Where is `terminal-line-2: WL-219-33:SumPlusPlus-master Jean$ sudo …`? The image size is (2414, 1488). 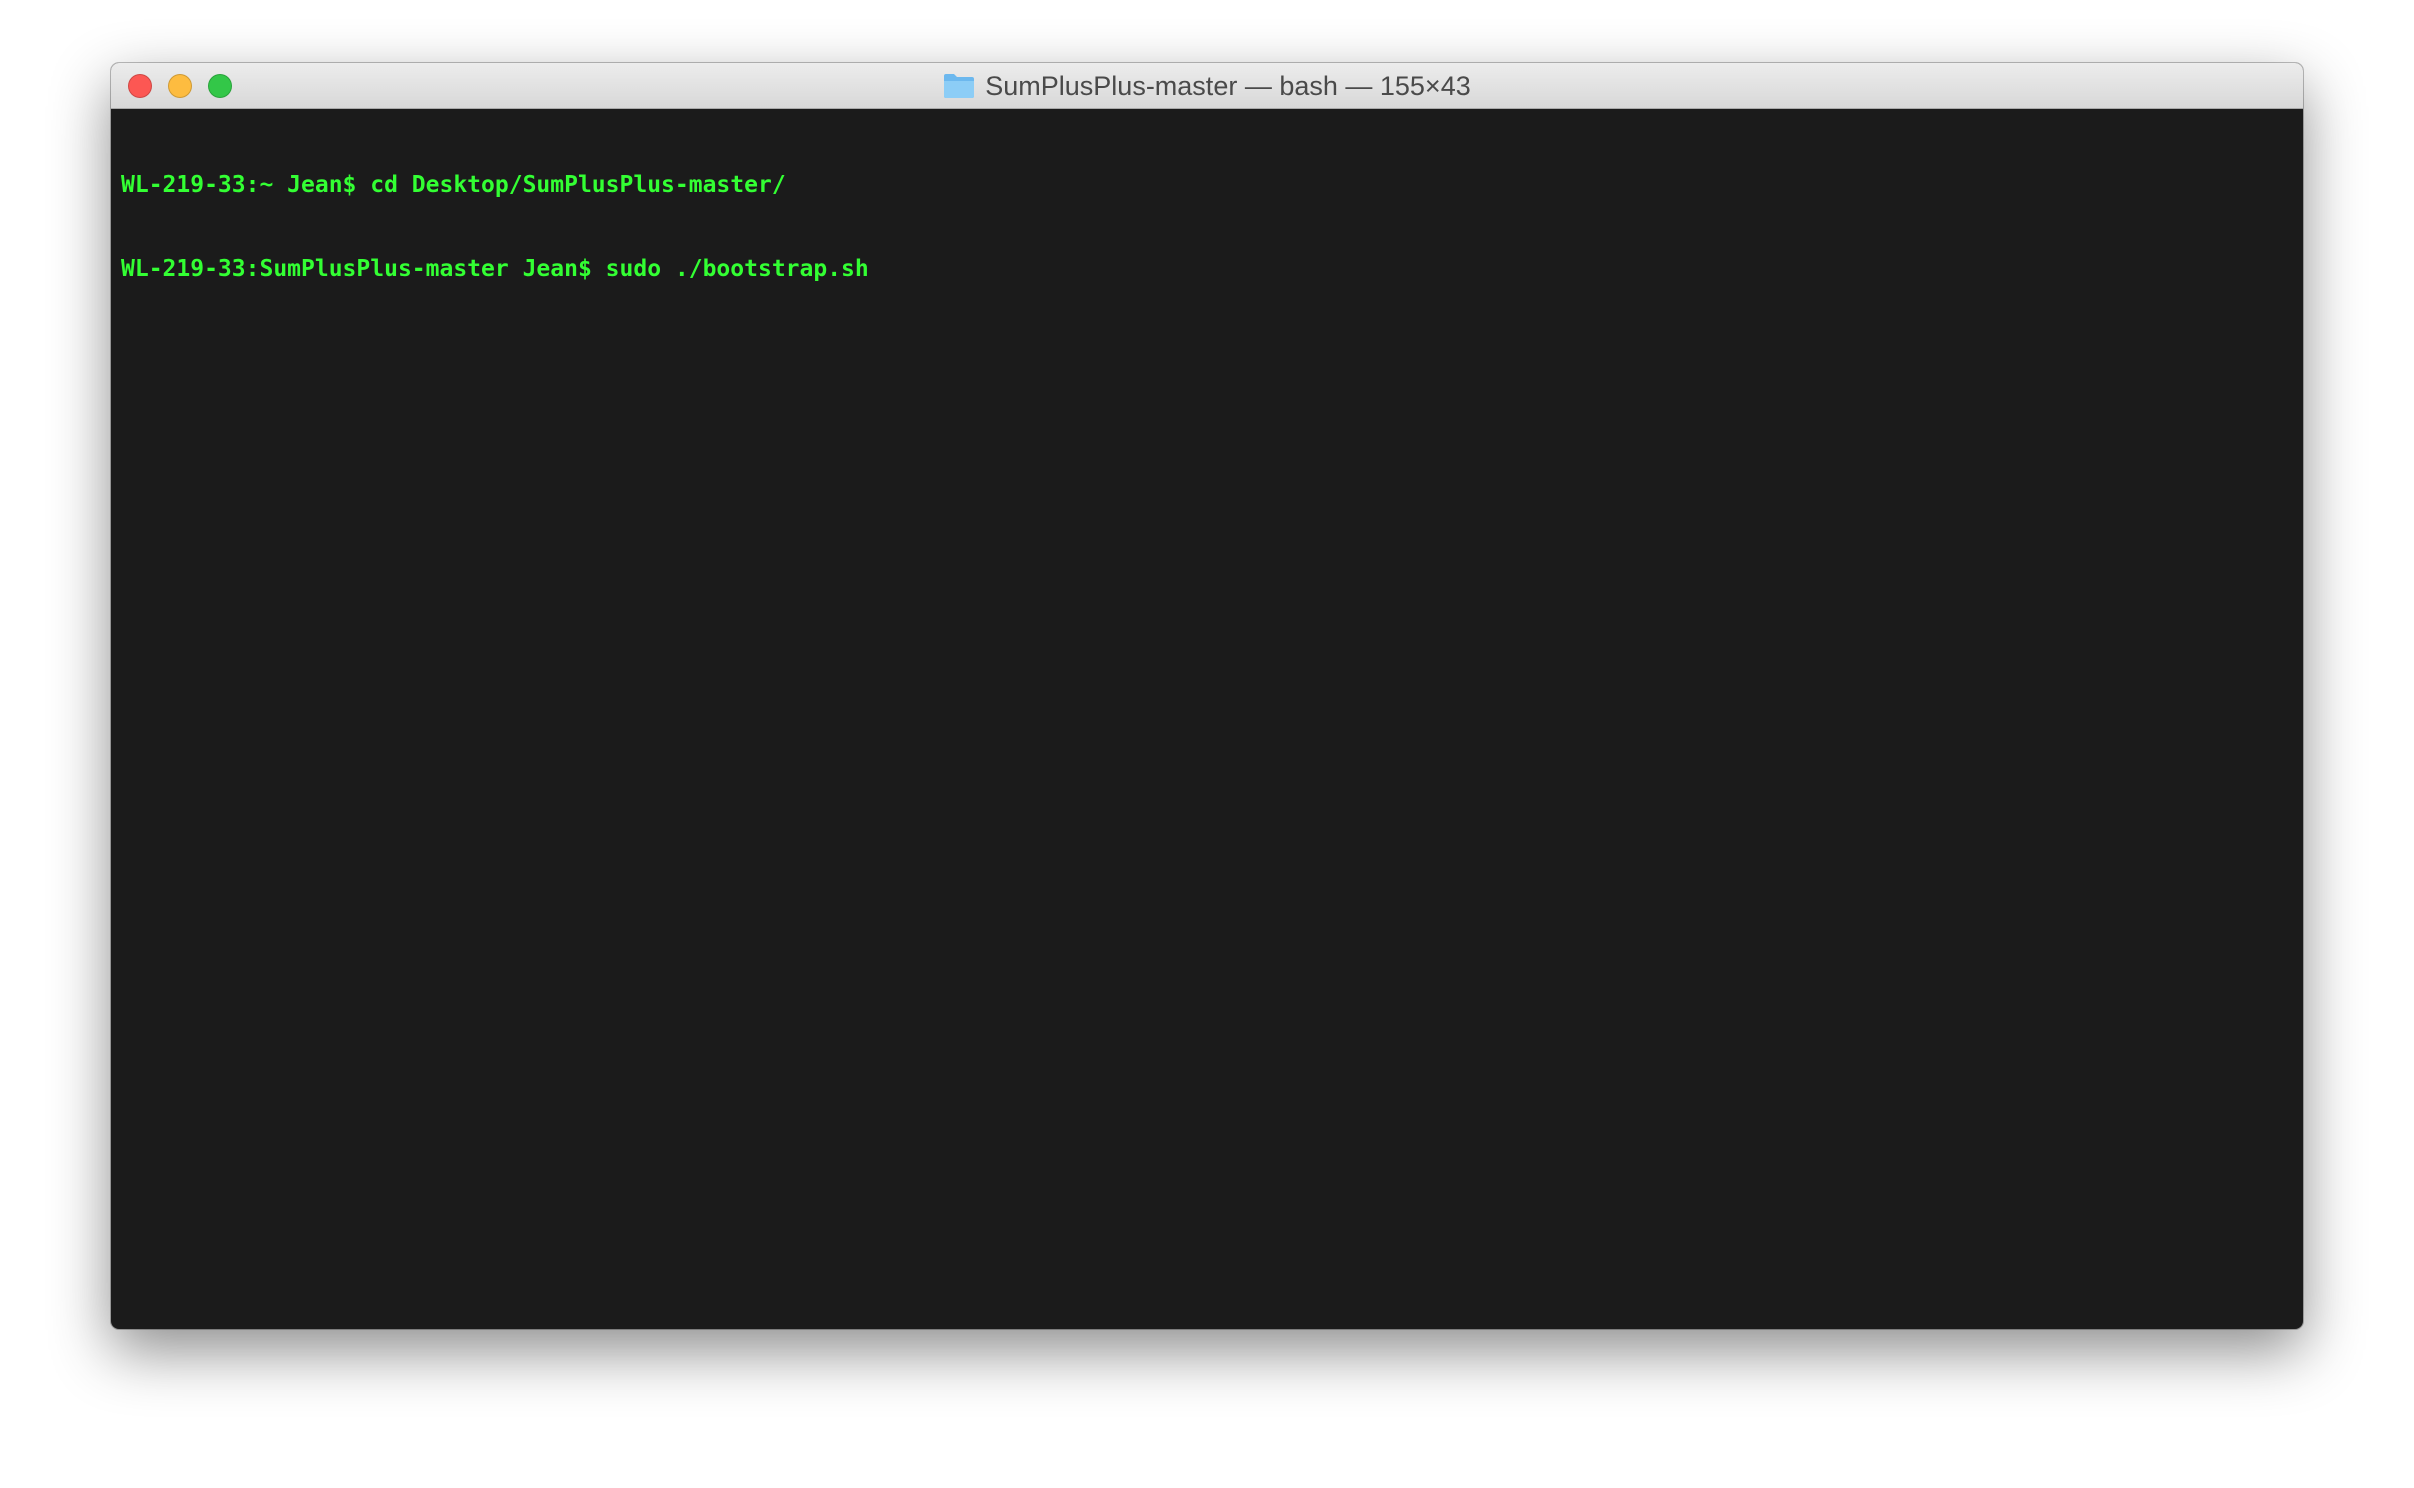 terminal-line-2: WL-219-33:SumPlusPlus-master Jean$ sudo … is located at coordinates (495, 269).